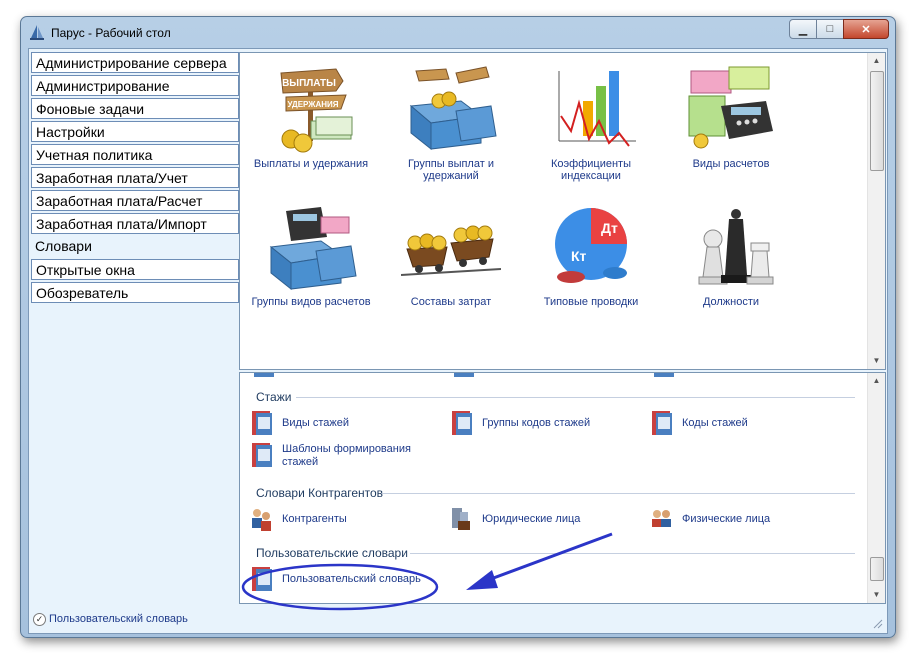 Image resolution: width=922 pixels, height=668 pixels. What do you see at coordinates (37, 32) in the screenshot?
I see `parus-sail-icon` at bounding box center [37, 32].